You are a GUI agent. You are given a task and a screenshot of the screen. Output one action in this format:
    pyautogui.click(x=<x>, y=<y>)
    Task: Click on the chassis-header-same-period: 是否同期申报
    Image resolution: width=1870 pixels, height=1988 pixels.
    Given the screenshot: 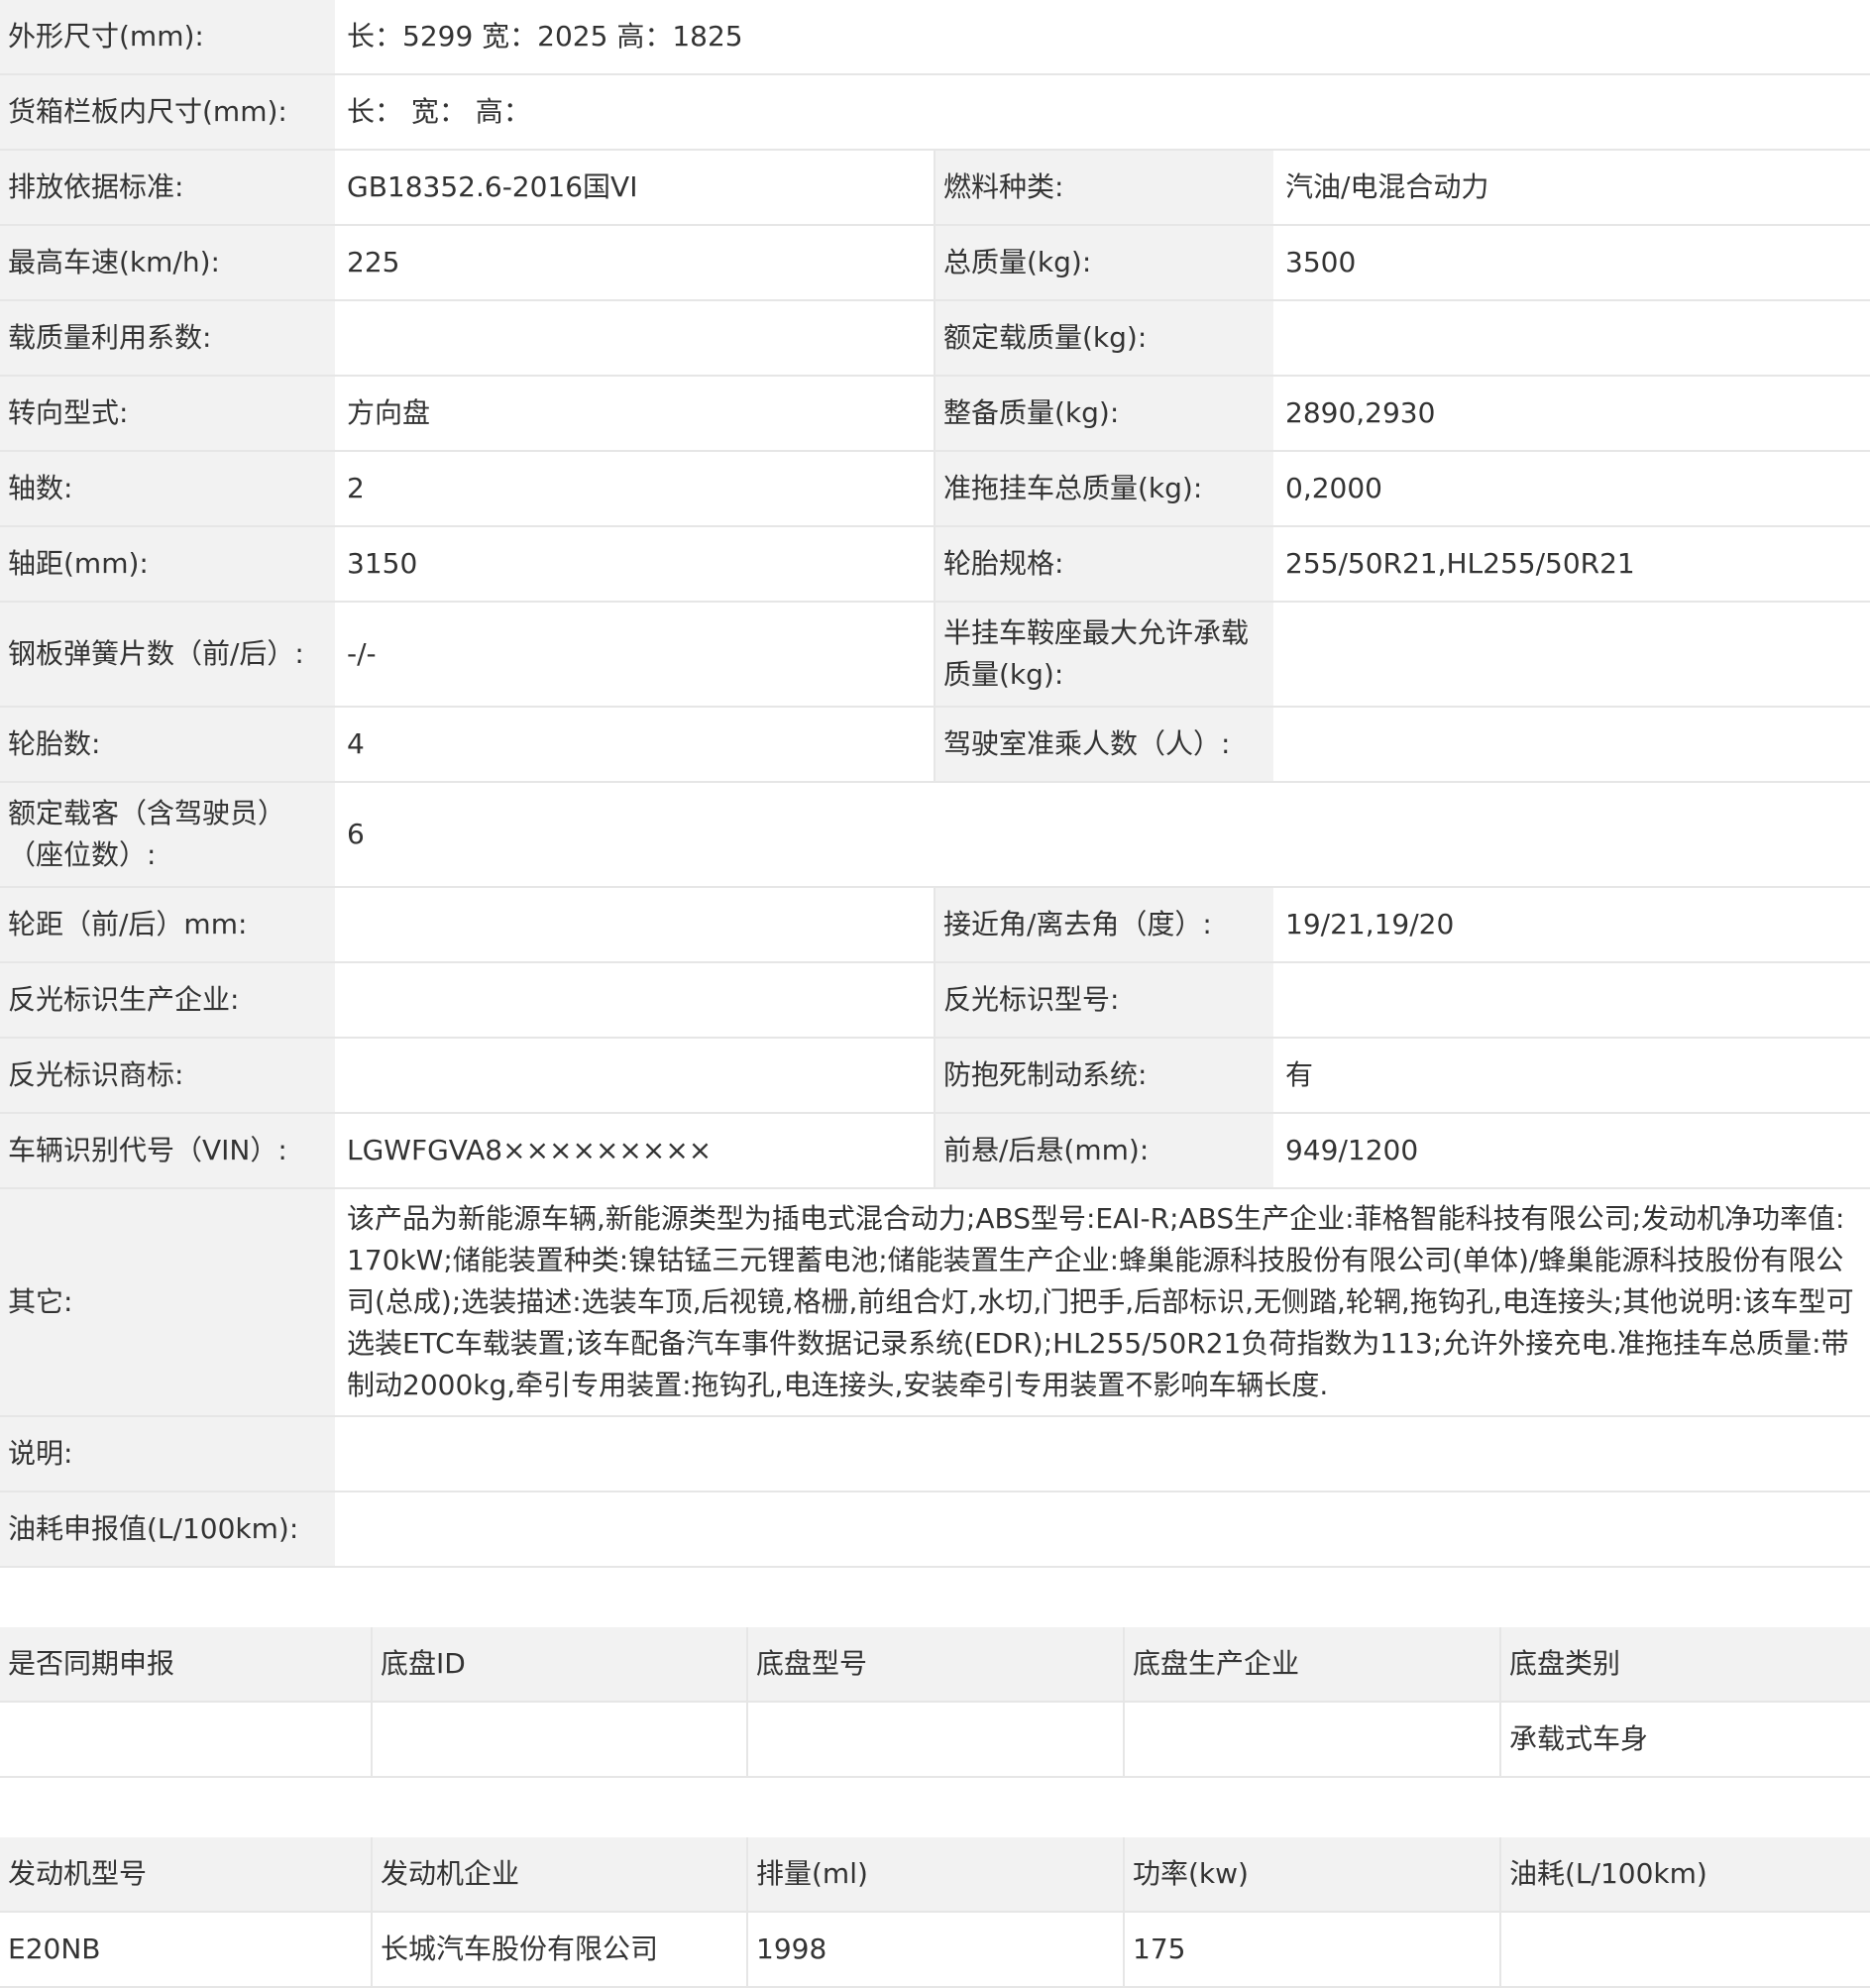 What is the action you would take?
    pyautogui.click(x=186, y=1665)
    